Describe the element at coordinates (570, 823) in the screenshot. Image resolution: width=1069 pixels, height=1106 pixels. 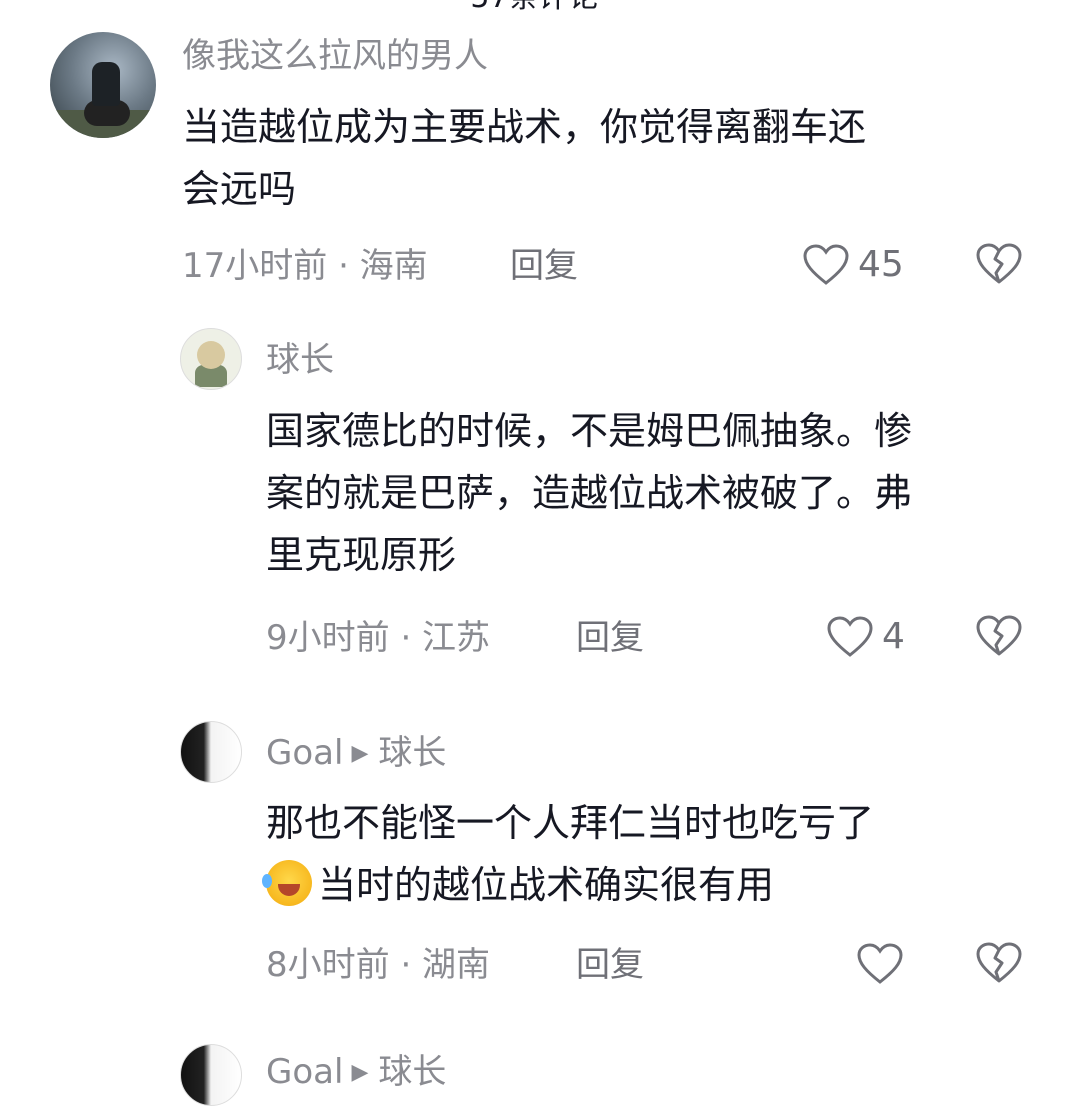
I see `comment-text-line: 那也不能怪一个人拜仁当时也吃亏了` at that location.